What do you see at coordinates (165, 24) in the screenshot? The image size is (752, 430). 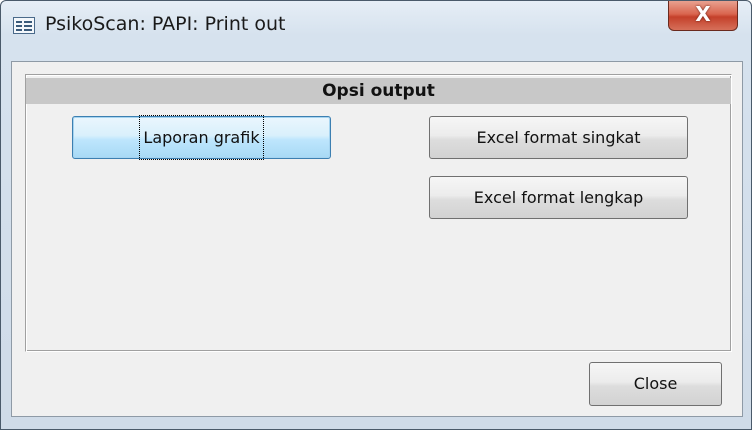 I see `window-title: PsikoScan: PAPI: Print out` at bounding box center [165, 24].